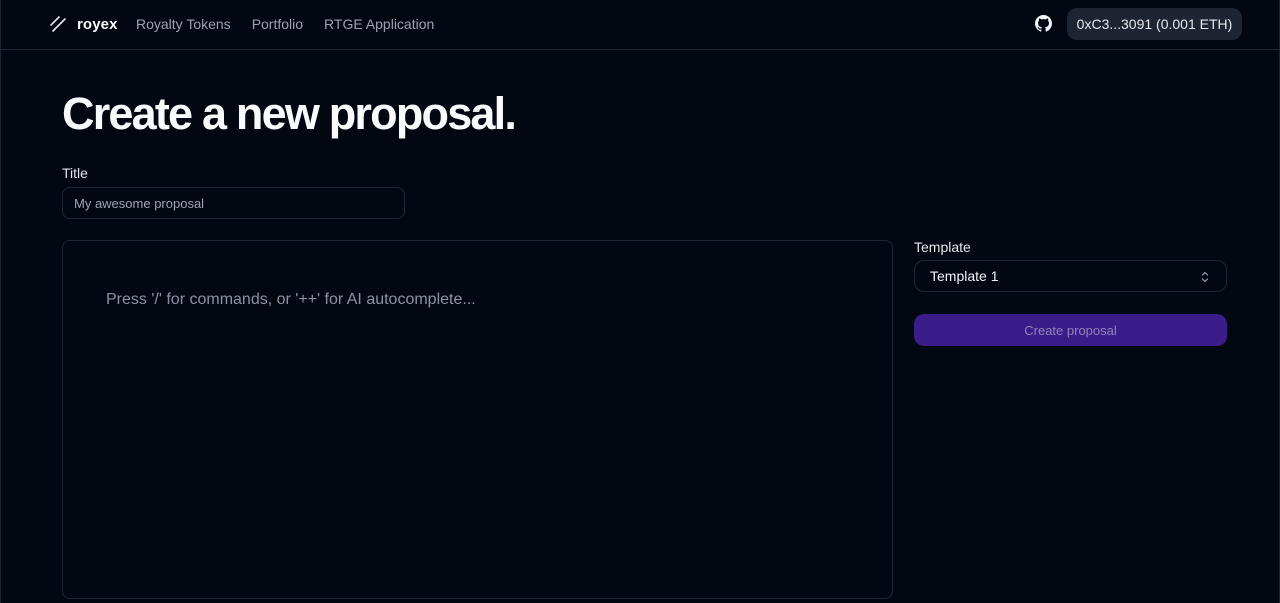 The image size is (1280, 603). What do you see at coordinates (58, 24) in the screenshot?
I see `slash-lines-icon` at bounding box center [58, 24].